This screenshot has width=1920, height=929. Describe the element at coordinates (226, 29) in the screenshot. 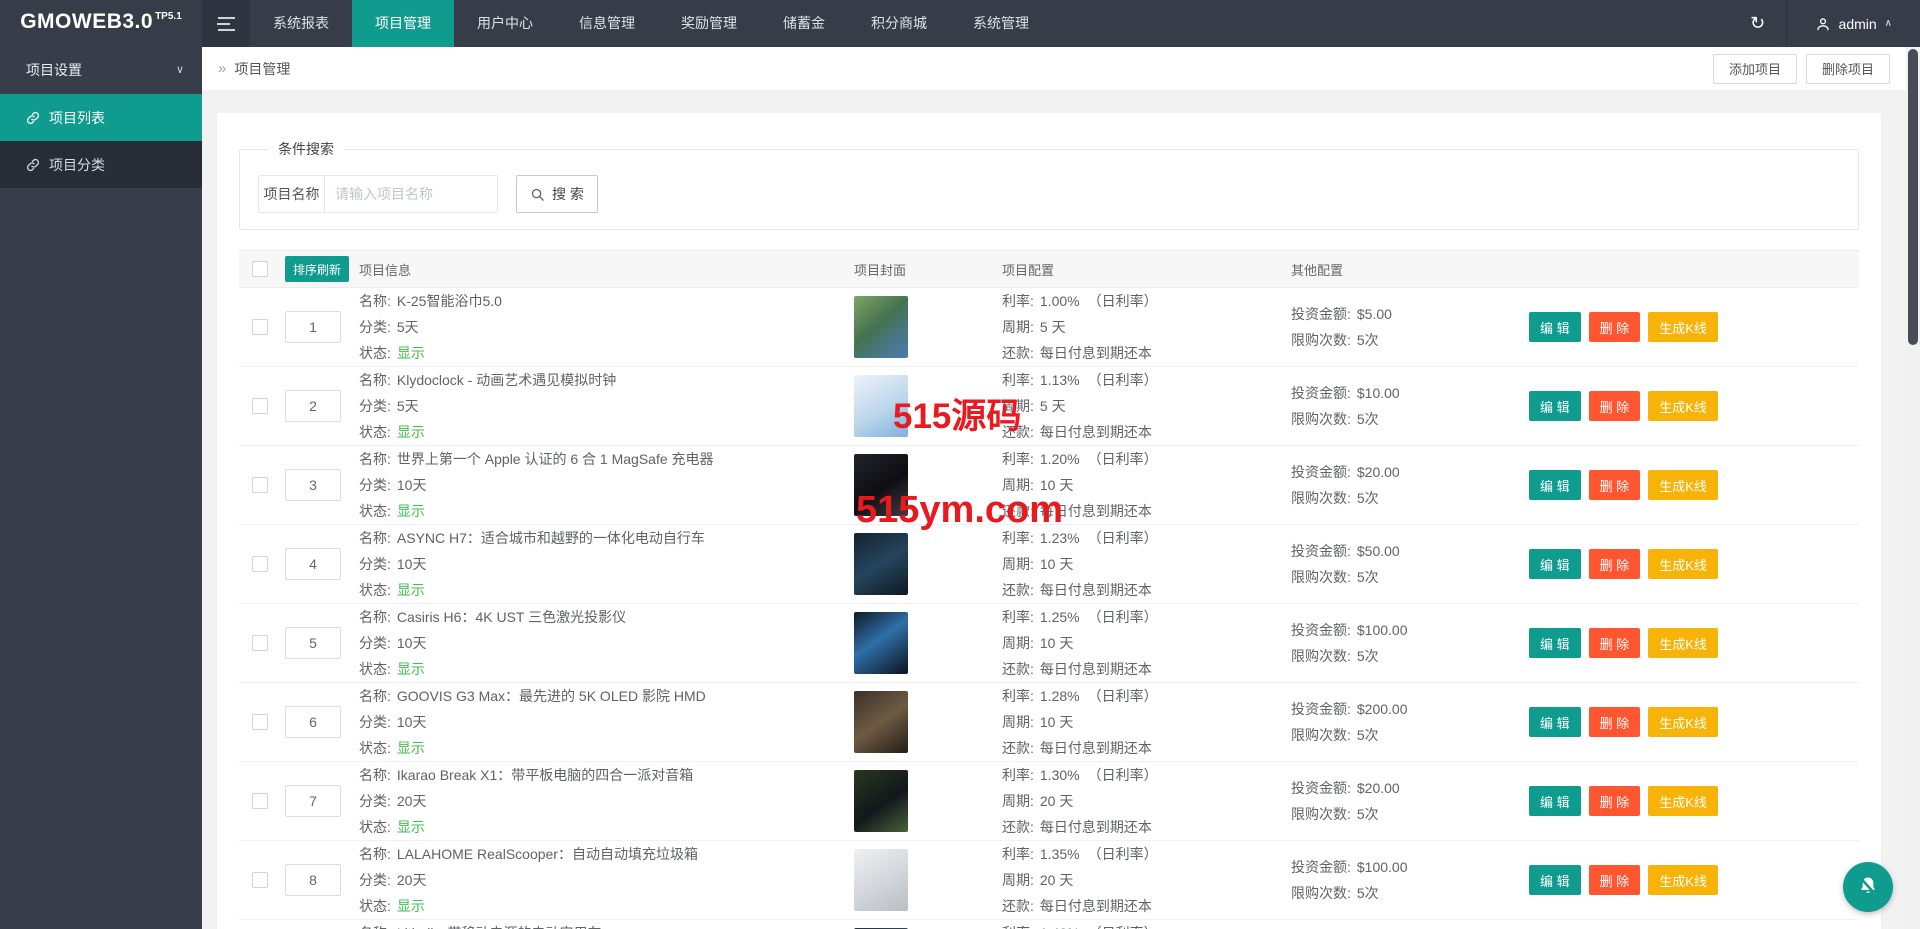

I see `hamburger-icon` at that location.